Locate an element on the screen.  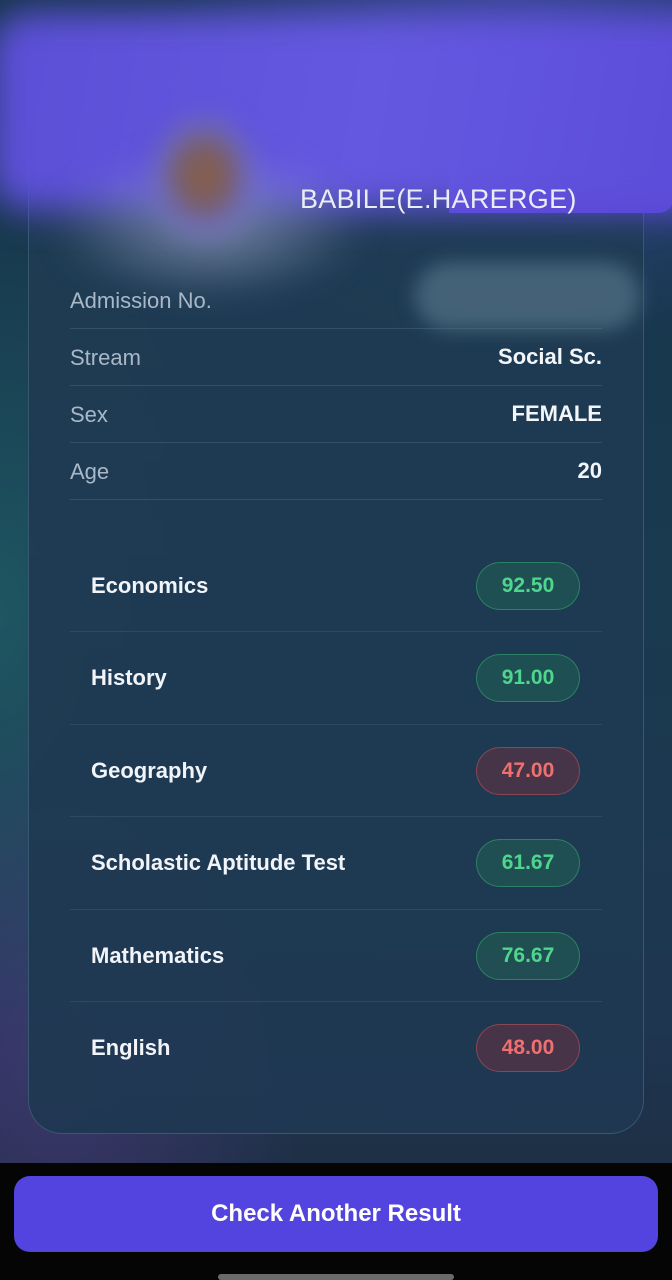
info-row-stream: Stream Social Sc. is located at coordinates (336, 357).